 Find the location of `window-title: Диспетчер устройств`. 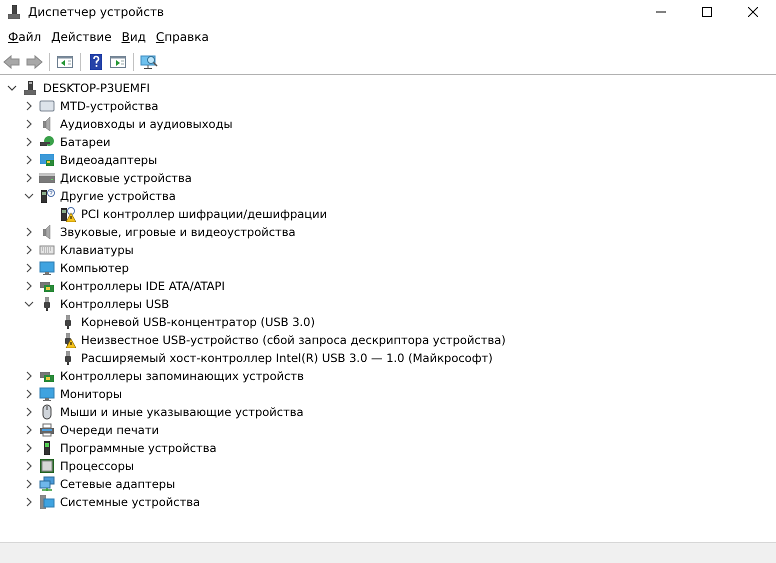

window-title: Диспетчер устройств is located at coordinates (96, 12).